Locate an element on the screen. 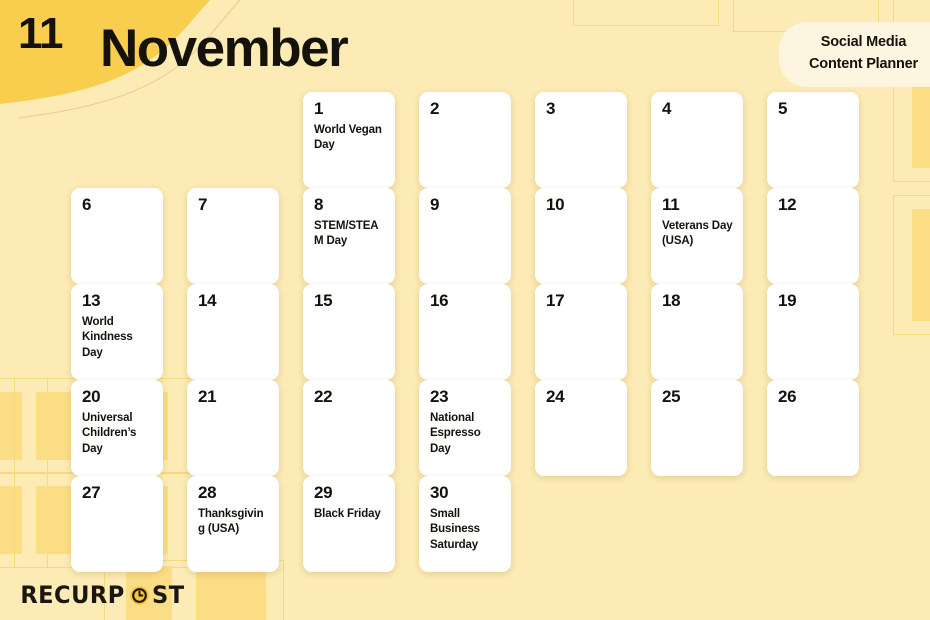 The width and height of the screenshot is (930, 620). day-number: 10 is located at coordinates (555, 204).